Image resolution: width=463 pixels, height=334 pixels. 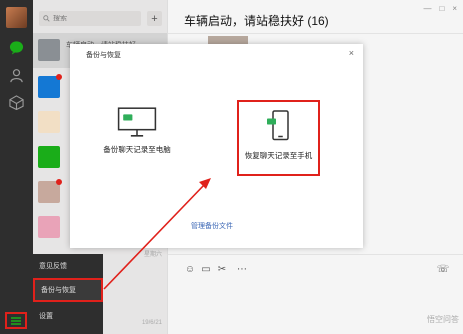 I want to click on menu-item-settings: 设置, so click(x=68, y=316).